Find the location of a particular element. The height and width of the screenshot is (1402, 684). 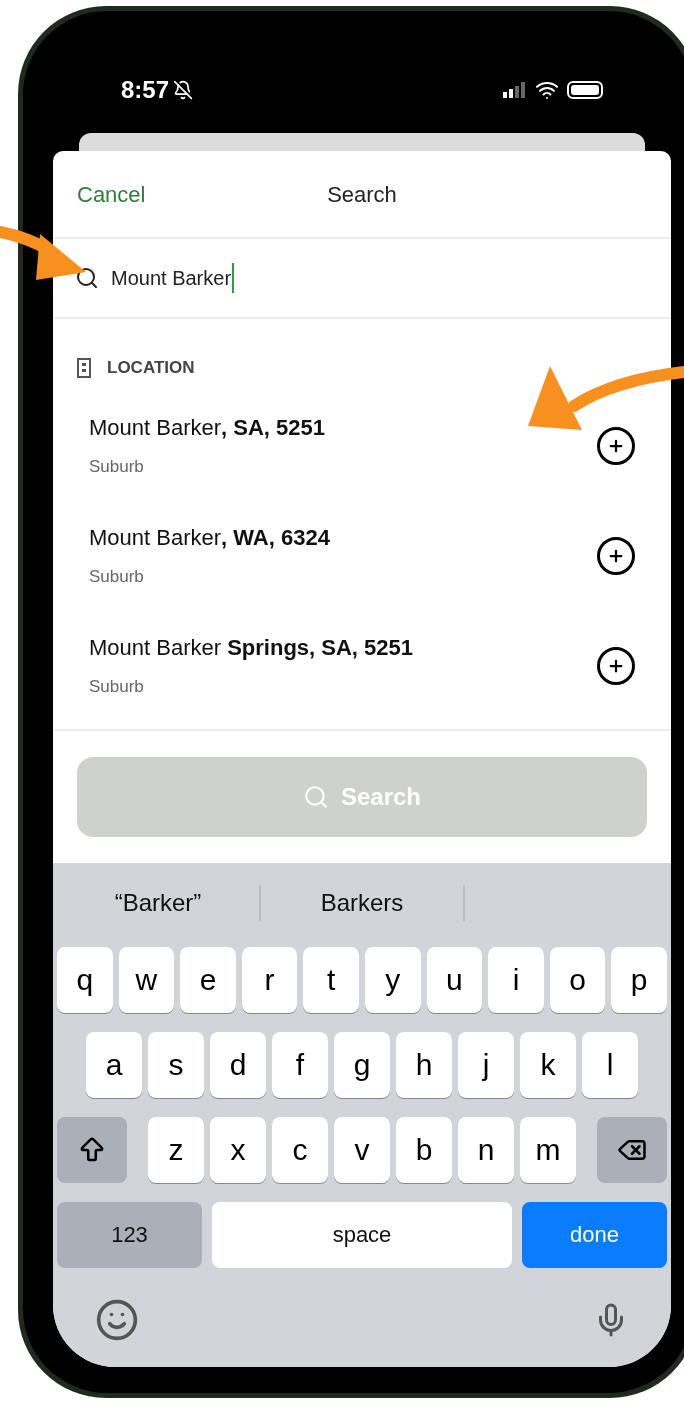

keyboard-key: c is located at coordinates (300, 1149).